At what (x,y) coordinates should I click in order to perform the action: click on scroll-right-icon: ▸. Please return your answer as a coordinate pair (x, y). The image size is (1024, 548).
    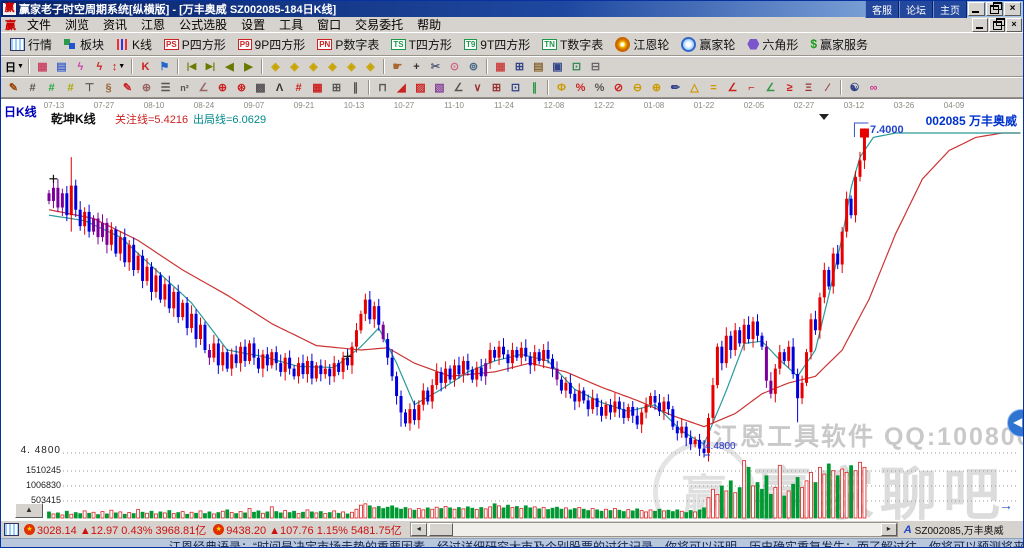
    Looking at the image, I should click on (888, 529).